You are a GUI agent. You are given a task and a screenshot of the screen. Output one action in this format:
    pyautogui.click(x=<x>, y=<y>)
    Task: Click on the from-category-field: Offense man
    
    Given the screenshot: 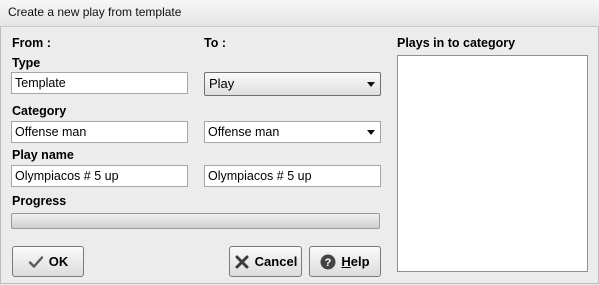 What is the action you would take?
    pyautogui.click(x=99, y=132)
    